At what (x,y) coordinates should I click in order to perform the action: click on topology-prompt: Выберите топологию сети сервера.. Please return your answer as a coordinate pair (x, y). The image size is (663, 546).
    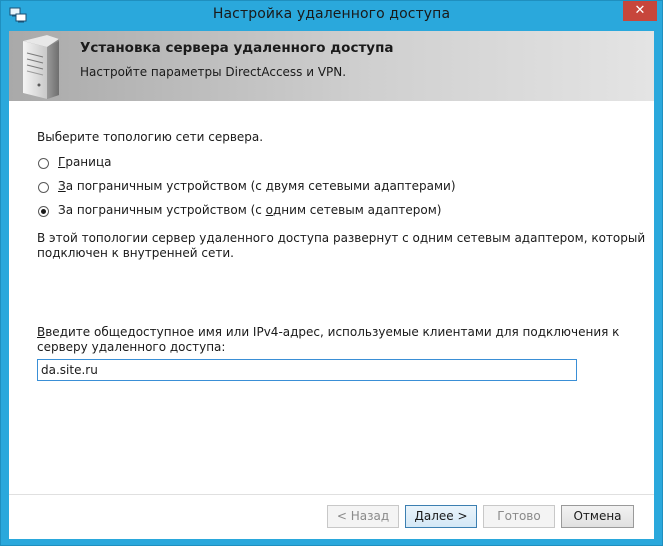
    Looking at the image, I should click on (150, 137).